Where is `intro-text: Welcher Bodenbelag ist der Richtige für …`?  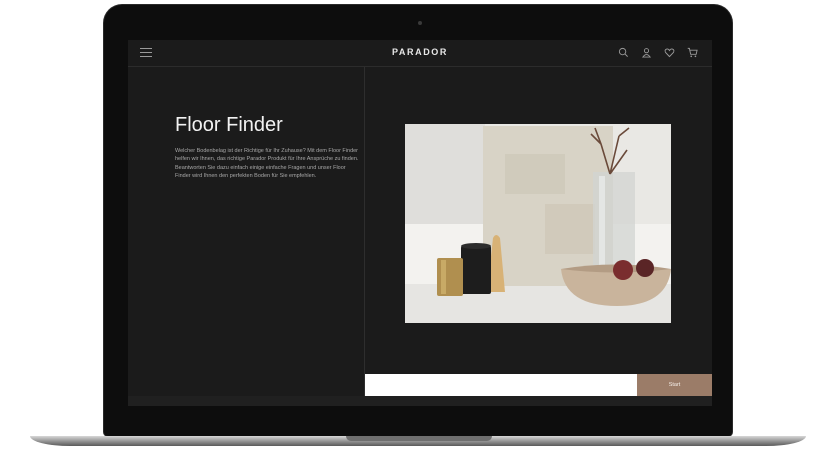 intro-text: Welcher Bodenbelag ist der Richtige für … is located at coordinates (267, 164).